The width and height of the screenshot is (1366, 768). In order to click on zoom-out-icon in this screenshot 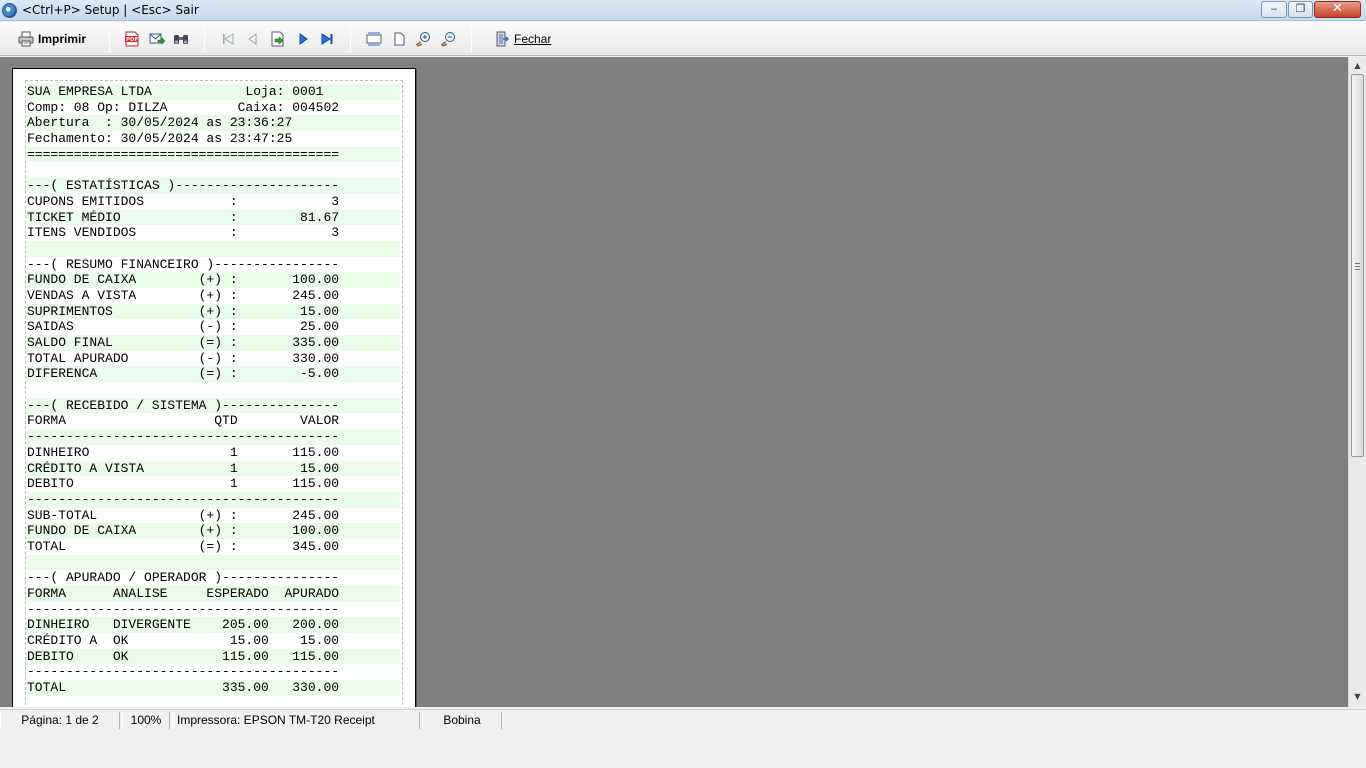, I will do `click(448, 39)`.